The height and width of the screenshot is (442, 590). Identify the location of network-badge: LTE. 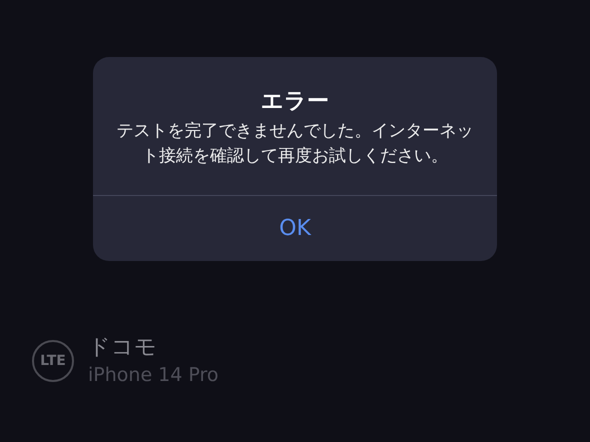
(53, 361).